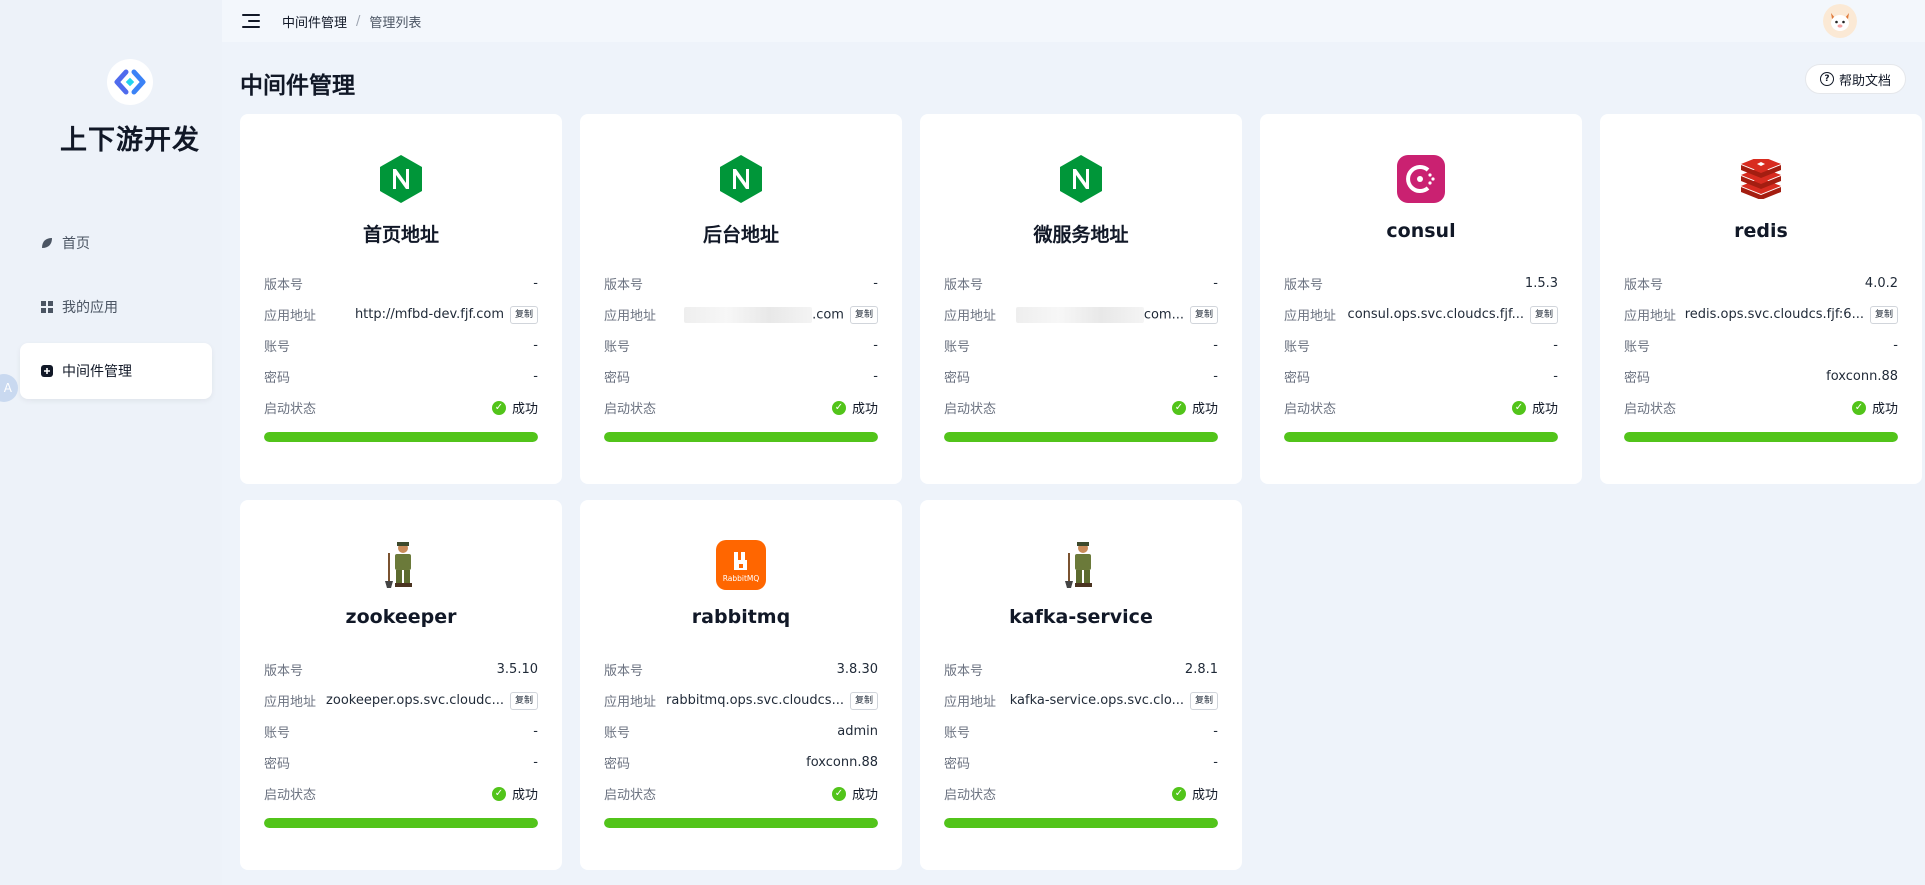 This screenshot has height=885, width=1925. What do you see at coordinates (277, 378) in the screenshot?
I see `password-label: 密码` at bounding box center [277, 378].